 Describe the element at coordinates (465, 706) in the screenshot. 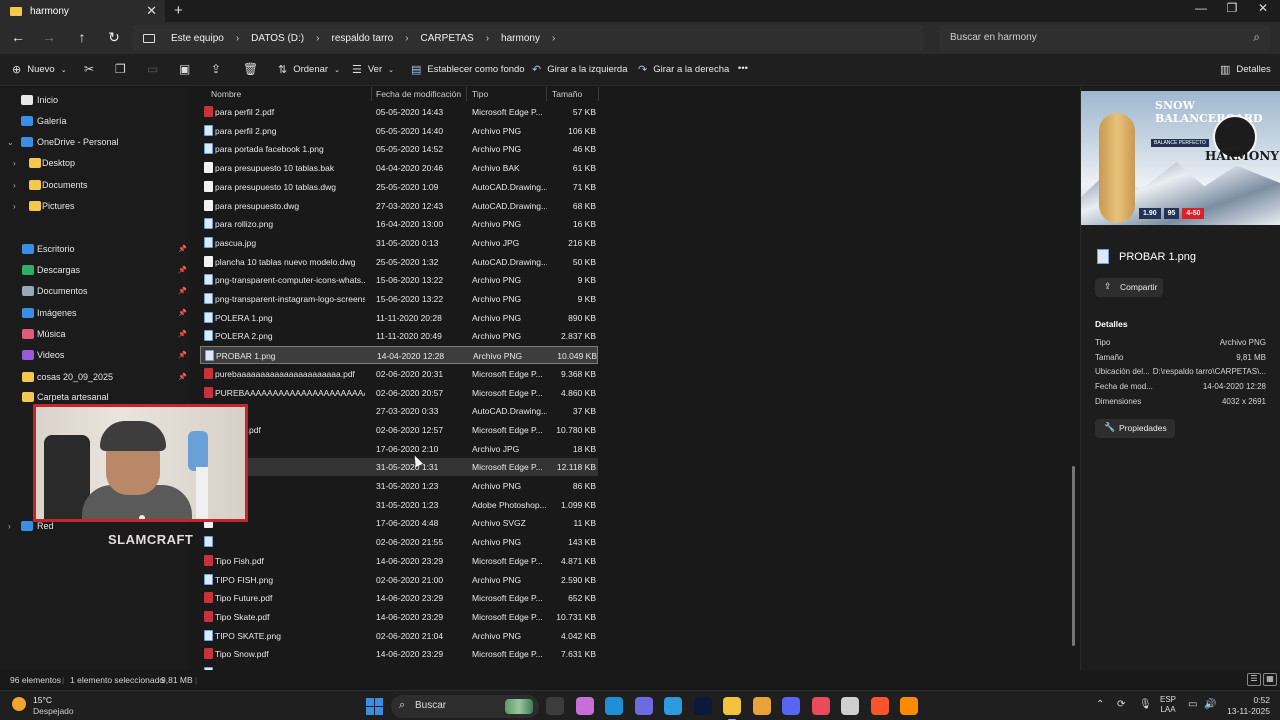

I see `taskbar-search: ⌕ Buscar` at that location.